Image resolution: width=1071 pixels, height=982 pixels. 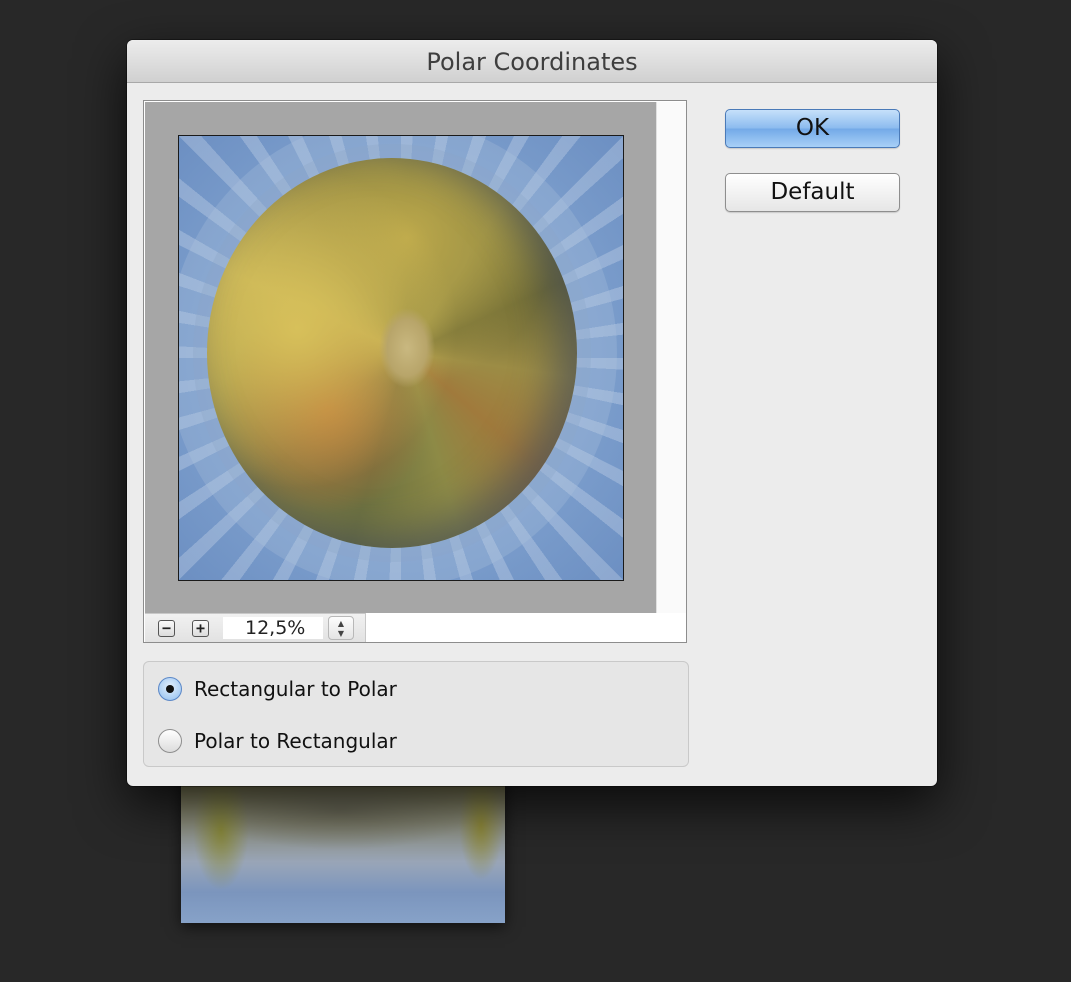 What do you see at coordinates (166, 628) in the screenshot?
I see `zoom-out-icon: −` at bounding box center [166, 628].